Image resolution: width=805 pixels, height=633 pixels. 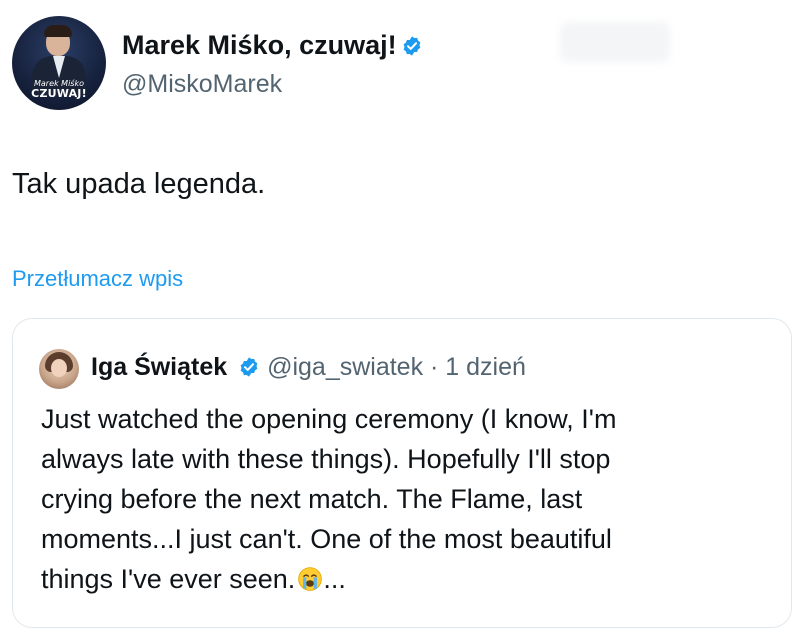 What do you see at coordinates (159, 367) in the screenshot?
I see `quoted-author-name: Iga Świątek` at bounding box center [159, 367].